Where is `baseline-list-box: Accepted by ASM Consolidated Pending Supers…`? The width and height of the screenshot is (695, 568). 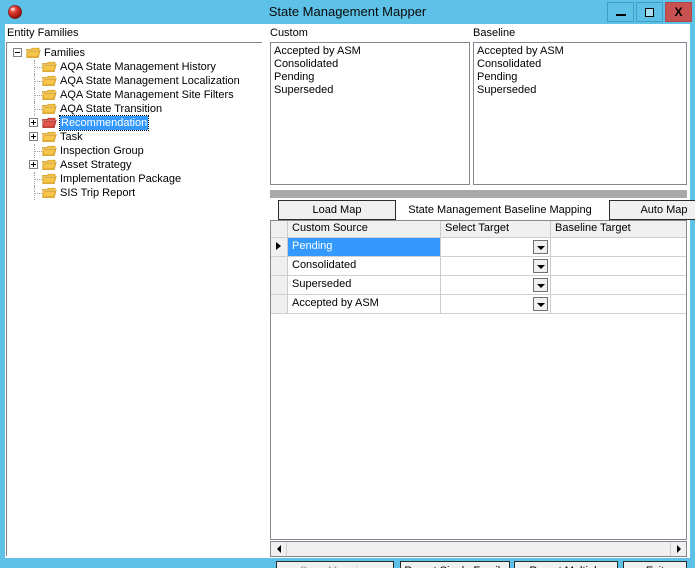 baseline-list-box: Accepted by ASM Consolidated Pending Supers… is located at coordinates (580, 113).